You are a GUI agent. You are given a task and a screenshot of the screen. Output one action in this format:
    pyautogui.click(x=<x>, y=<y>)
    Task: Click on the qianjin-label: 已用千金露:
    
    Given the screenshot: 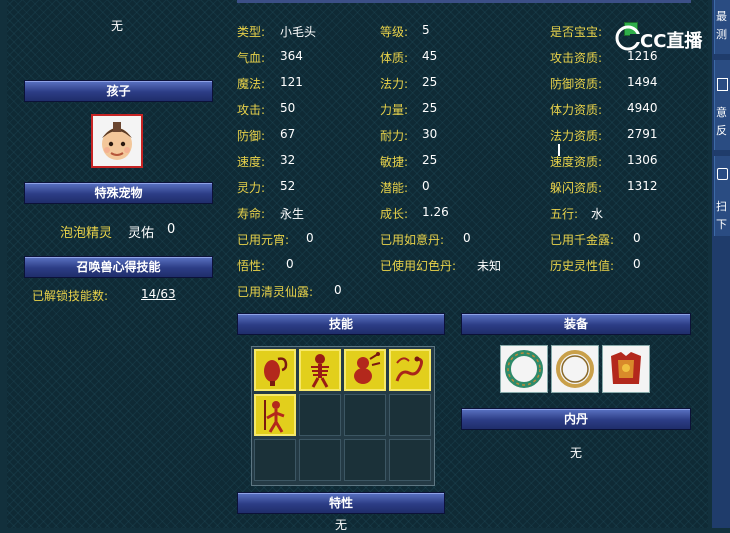 What is the action you would take?
    pyautogui.click(x=582, y=240)
    